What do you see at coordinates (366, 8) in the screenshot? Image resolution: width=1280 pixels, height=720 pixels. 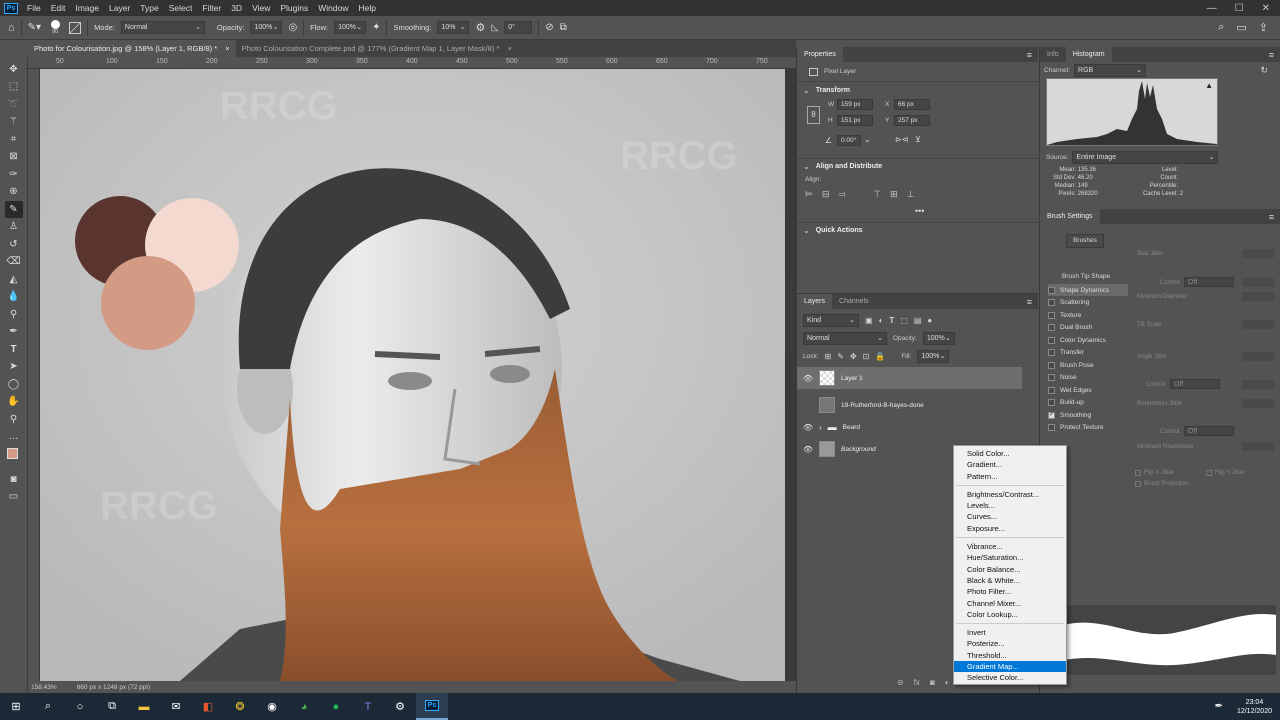 I see `menu-help: Help` at bounding box center [366, 8].